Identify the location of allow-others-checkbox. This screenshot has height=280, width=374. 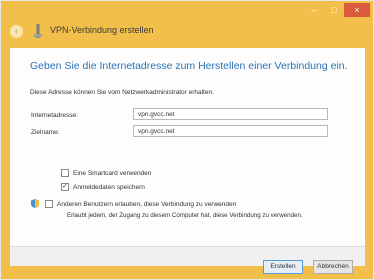
(49, 204).